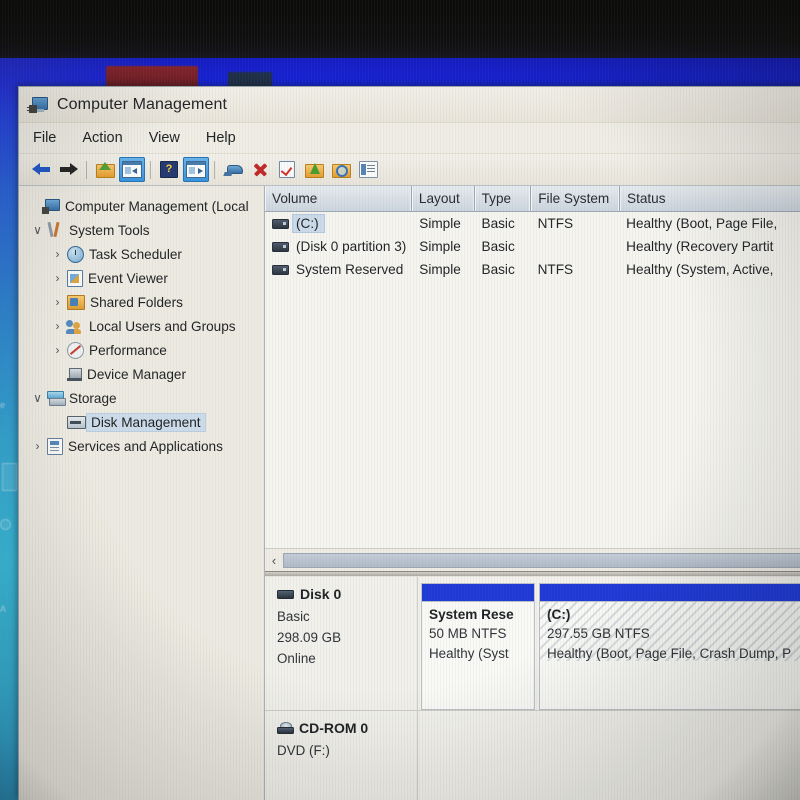  What do you see at coordinates (68, 169) in the screenshot?
I see `forward-button` at bounding box center [68, 169].